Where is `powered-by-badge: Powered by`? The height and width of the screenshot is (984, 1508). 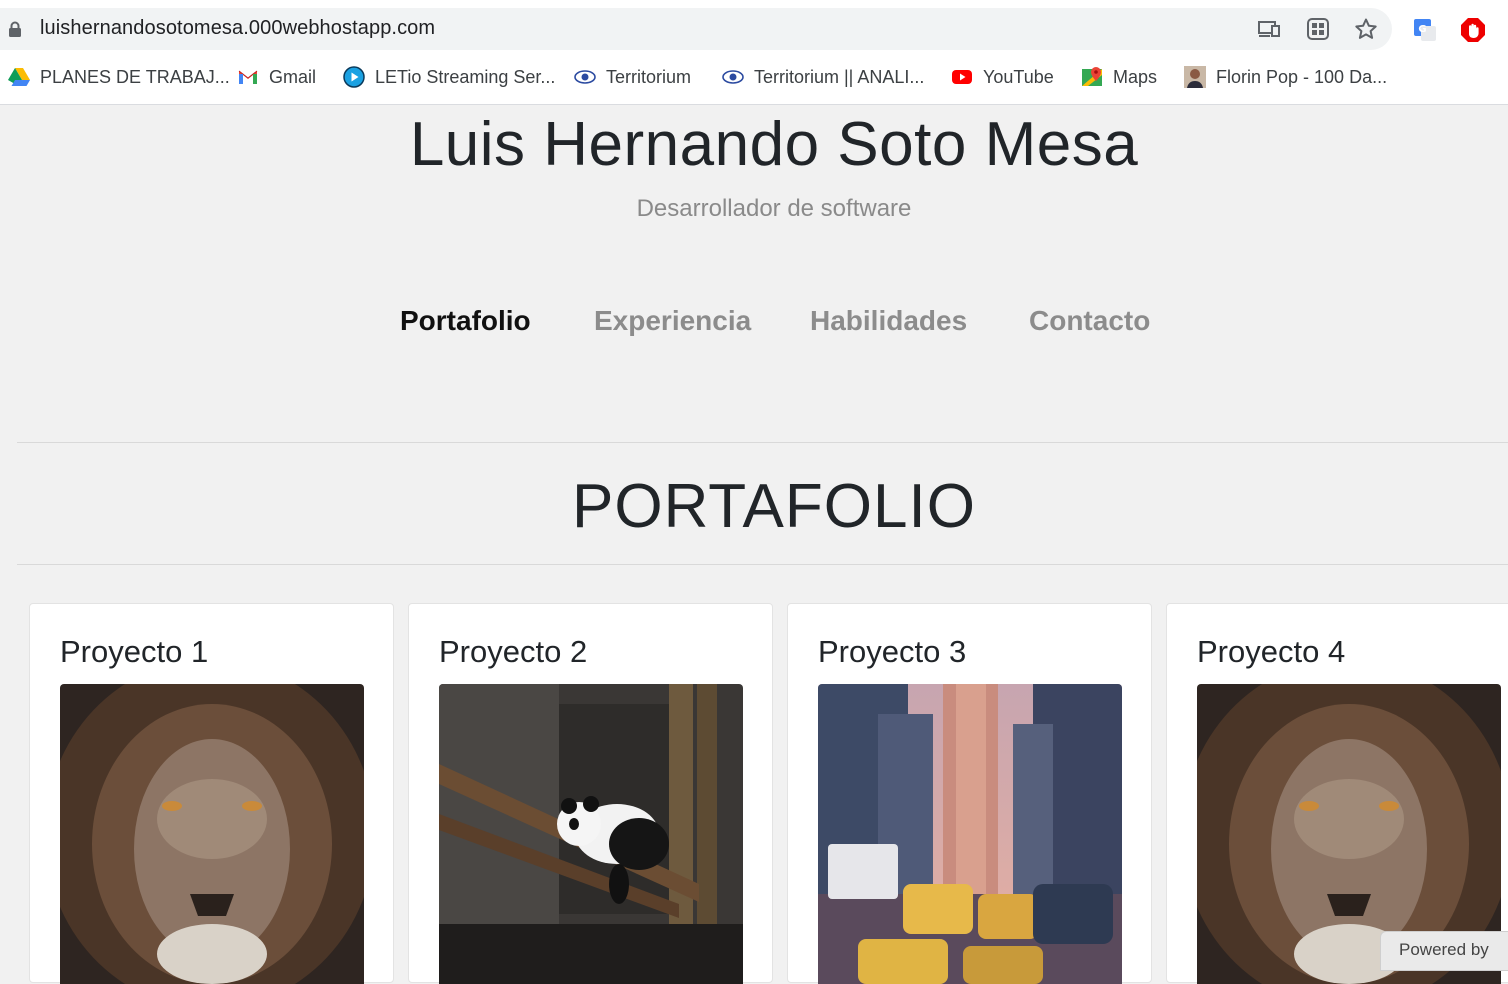
powered-by-badge: Powered by is located at coordinates (1444, 951).